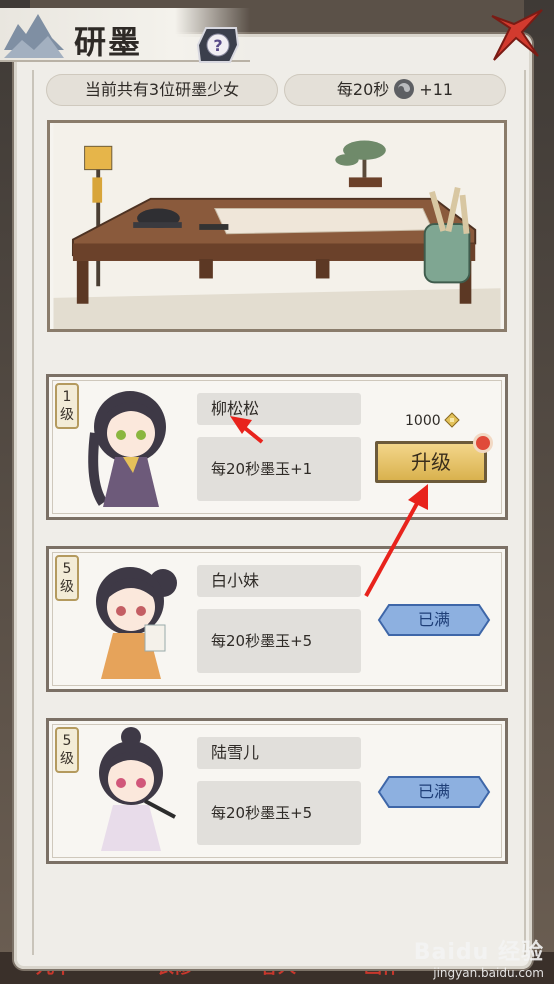 This screenshot has height=984, width=554. What do you see at coordinates (488, 973) in the screenshot?
I see `watermark-url: jingyan.baidu.com` at bounding box center [488, 973].